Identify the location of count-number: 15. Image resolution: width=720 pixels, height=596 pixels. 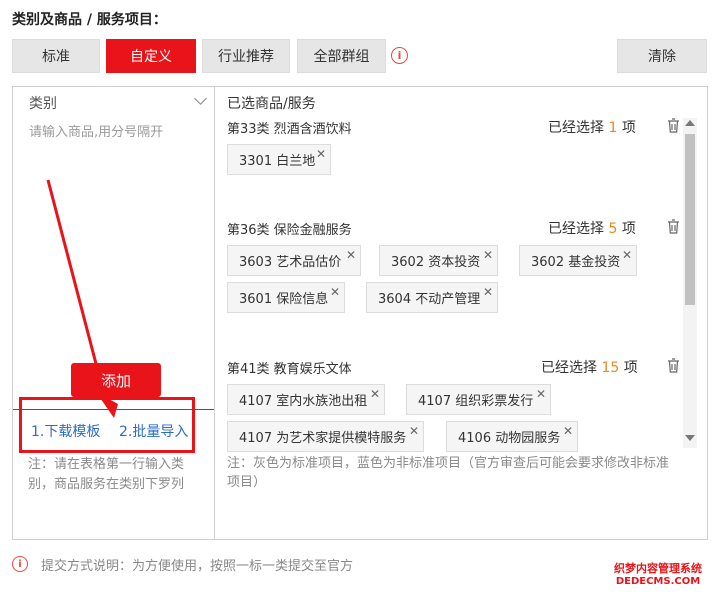
(610, 368).